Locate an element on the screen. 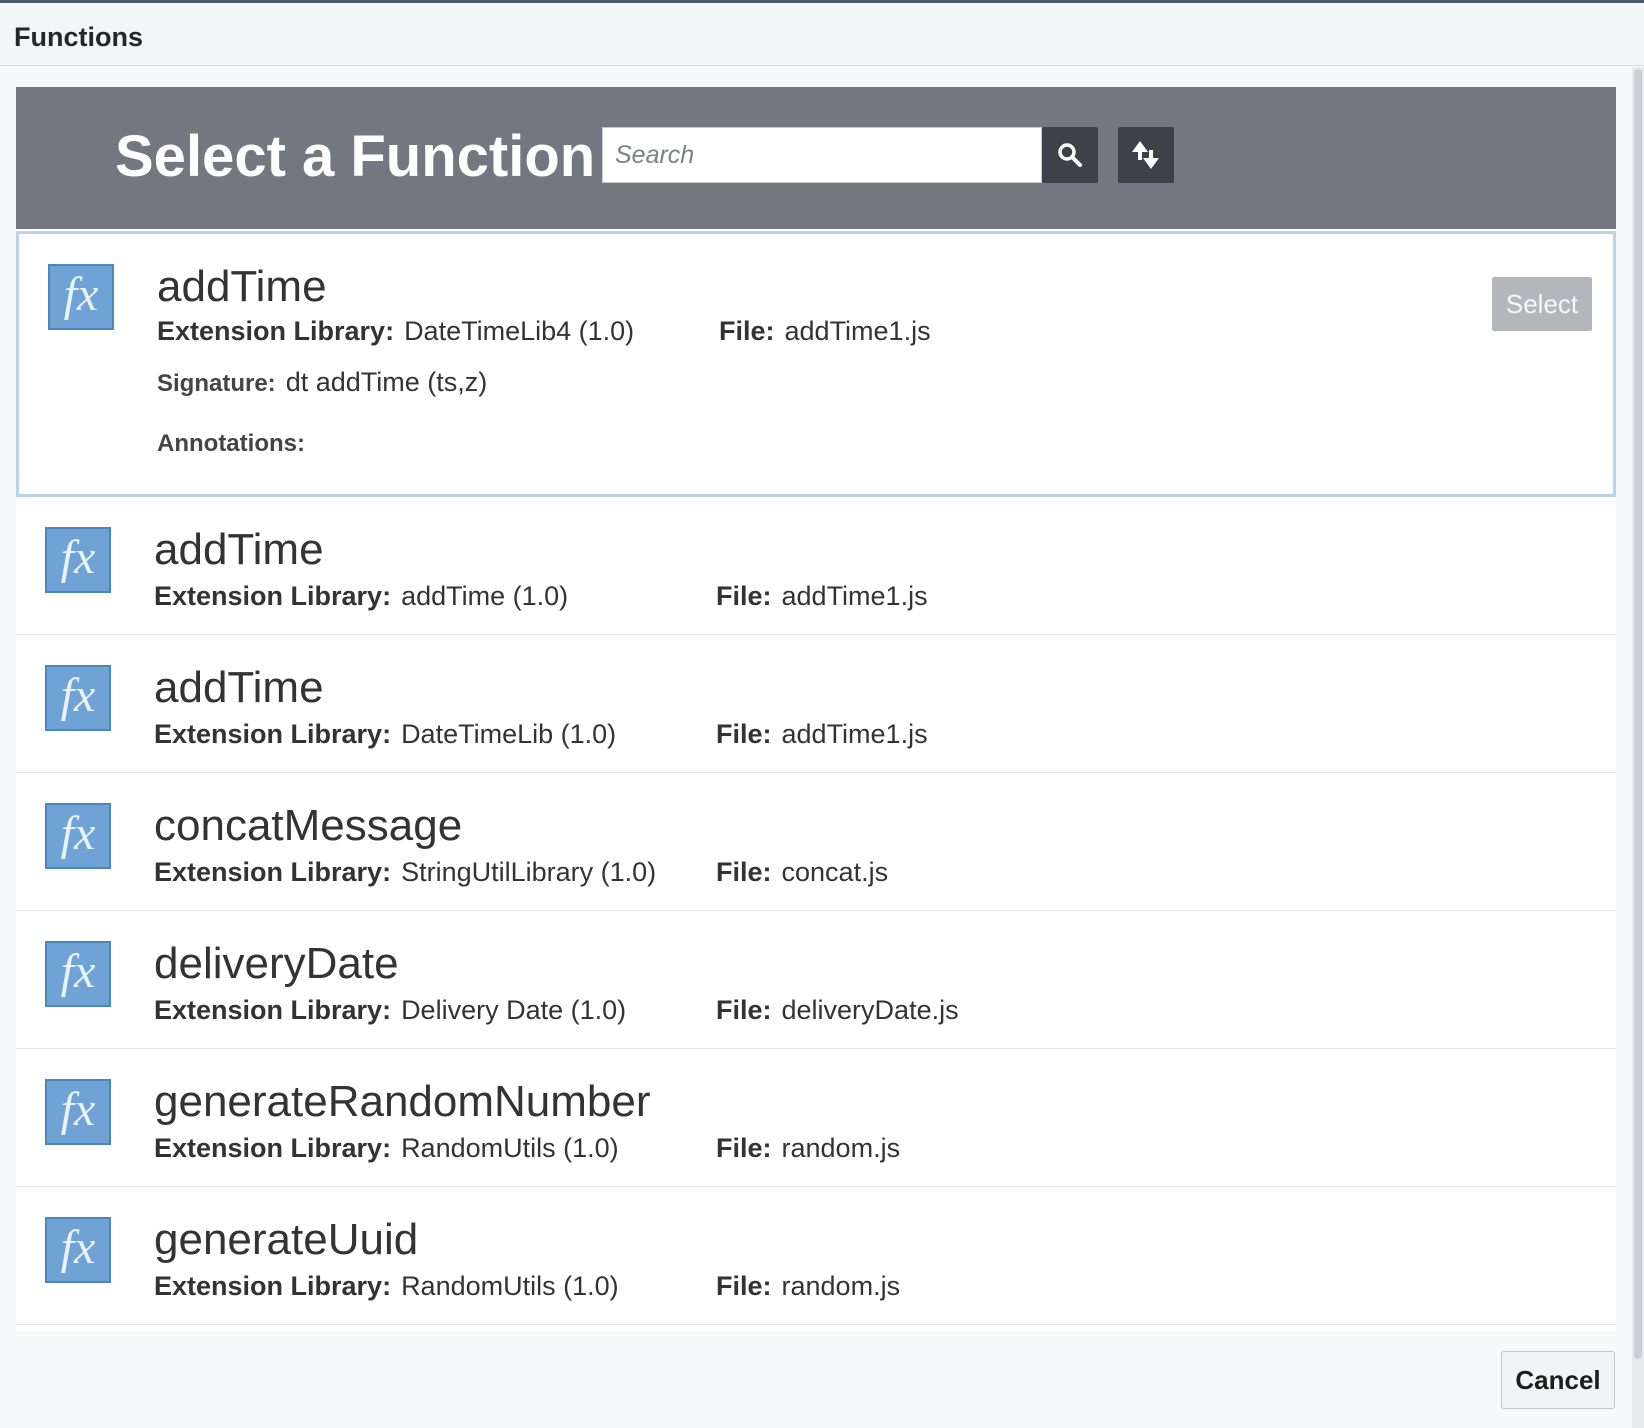 This screenshot has width=1644, height=1428. file-value: deliveryDate.js is located at coordinates (870, 1010).